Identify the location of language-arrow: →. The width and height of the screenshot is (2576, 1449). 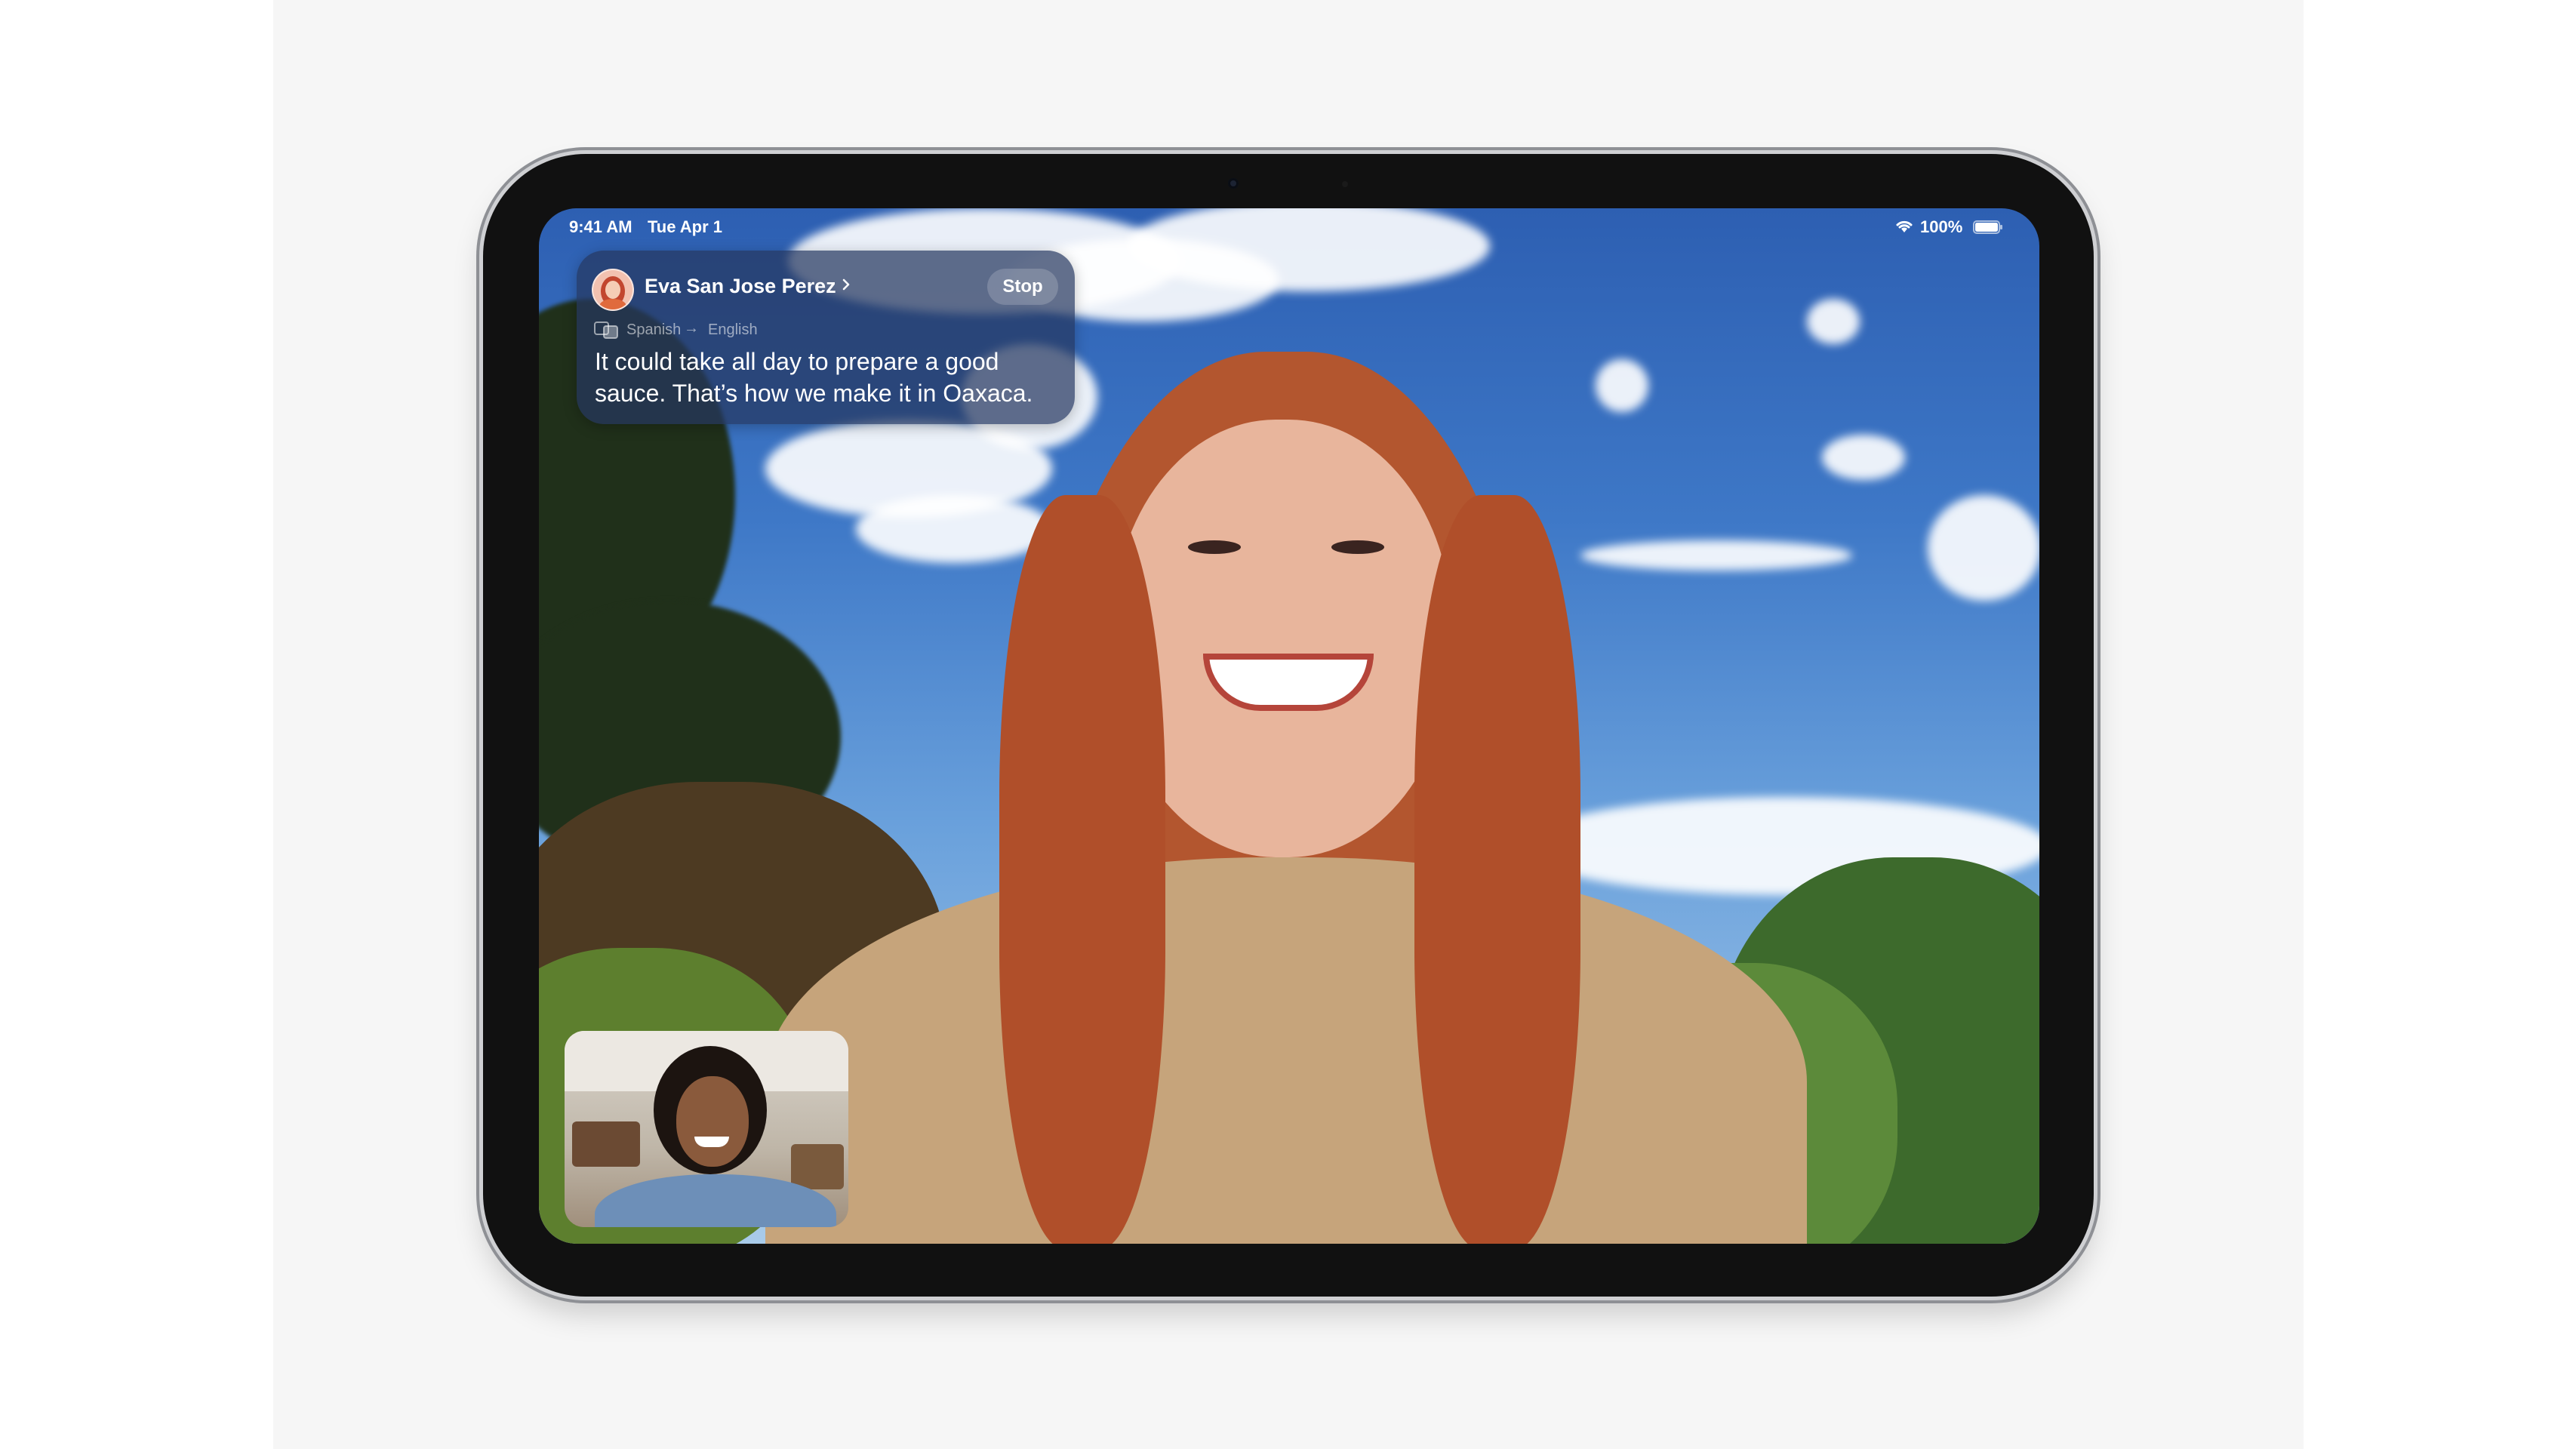
(691, 328).